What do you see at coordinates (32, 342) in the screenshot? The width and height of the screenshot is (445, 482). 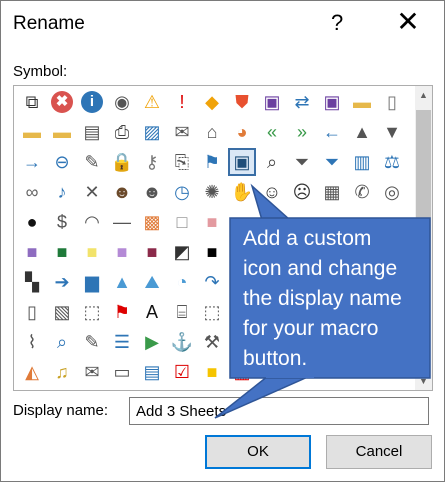 I see `paint-icon: ⌇` at bounding box center [32, 342].